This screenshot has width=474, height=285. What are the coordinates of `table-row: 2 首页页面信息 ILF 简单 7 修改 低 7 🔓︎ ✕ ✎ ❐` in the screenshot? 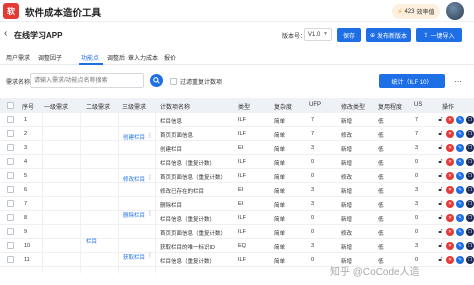 It's located at (237, 134).